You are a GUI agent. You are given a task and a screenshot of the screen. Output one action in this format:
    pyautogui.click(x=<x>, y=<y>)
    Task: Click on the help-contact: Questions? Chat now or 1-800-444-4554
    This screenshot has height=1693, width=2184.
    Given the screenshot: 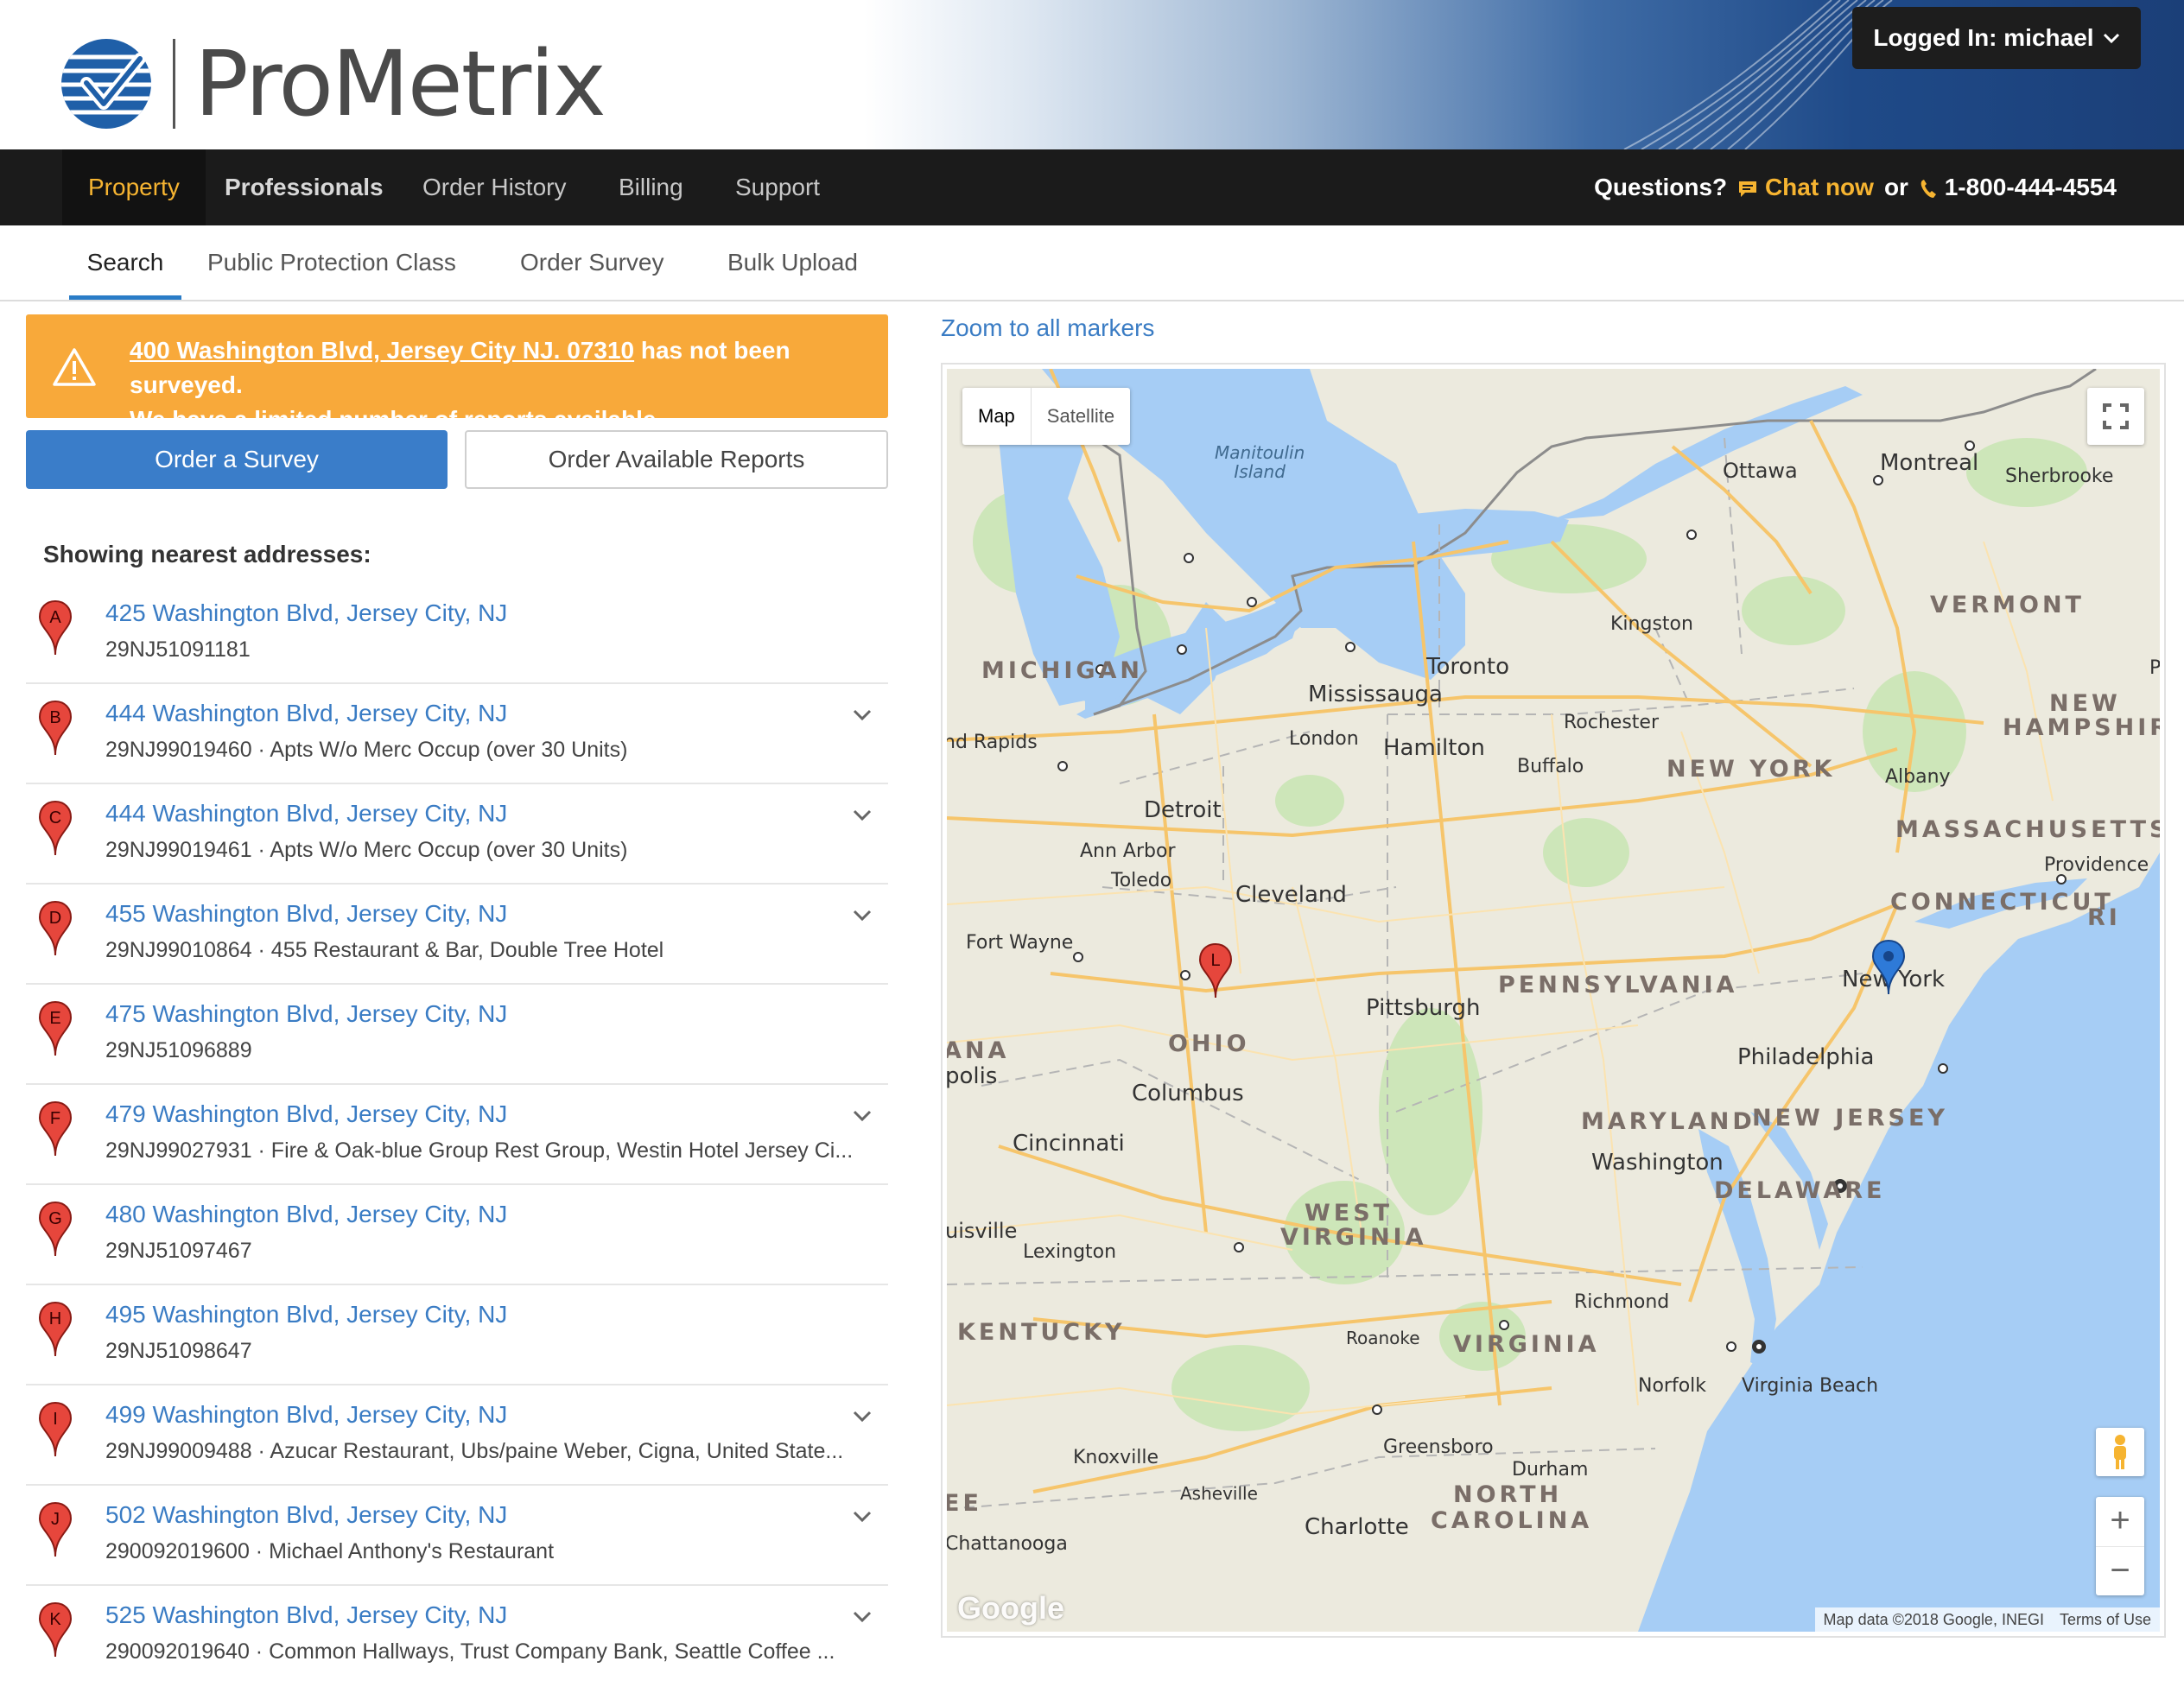 What is the action you would take?
    pyautogui.click(x=1856, y=187)
    